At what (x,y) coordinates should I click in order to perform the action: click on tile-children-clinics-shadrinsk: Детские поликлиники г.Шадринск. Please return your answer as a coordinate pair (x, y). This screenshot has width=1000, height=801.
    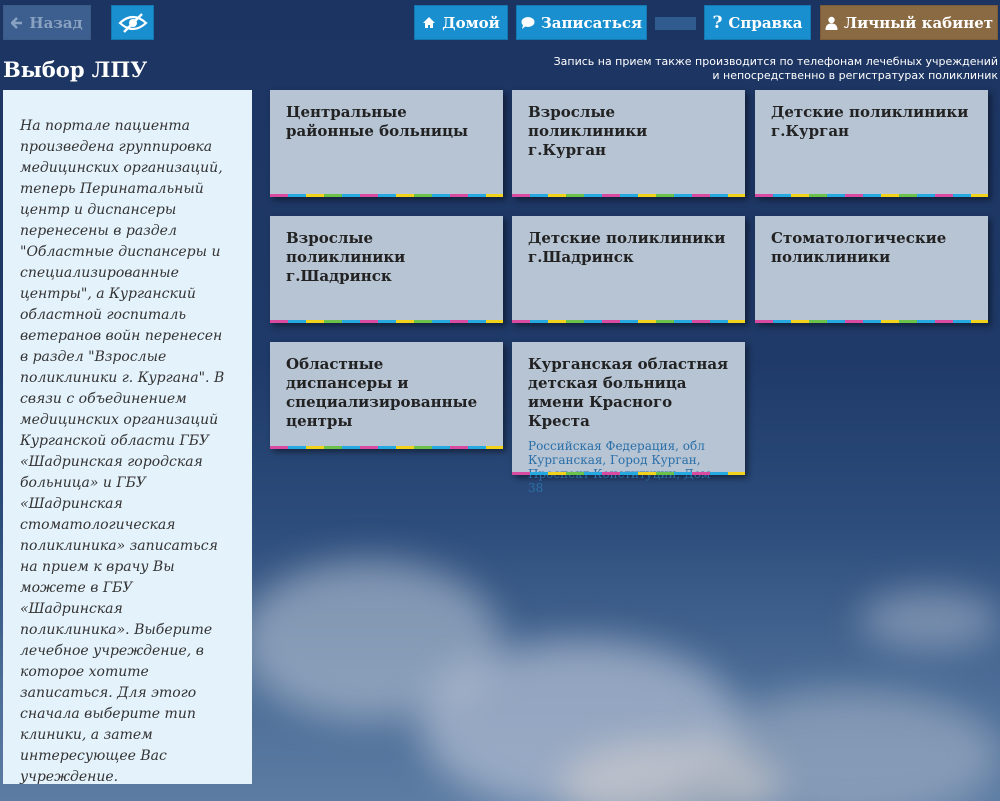
    Looking at the image, I should click on (628, 269).